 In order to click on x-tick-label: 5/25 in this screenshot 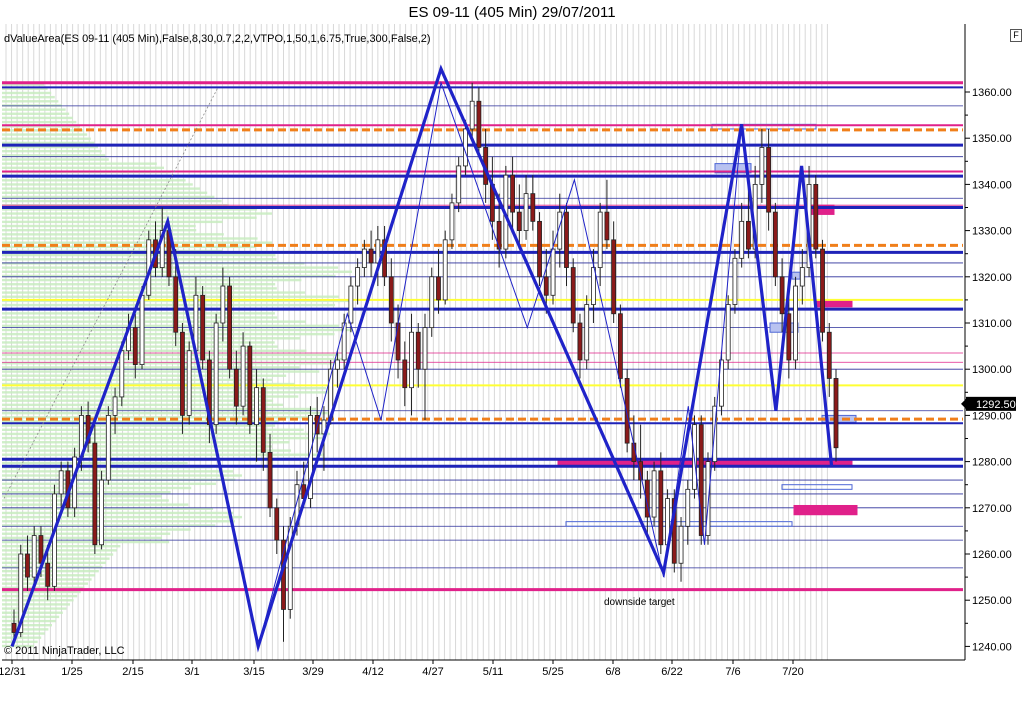, I will do `click(552, 672)`.